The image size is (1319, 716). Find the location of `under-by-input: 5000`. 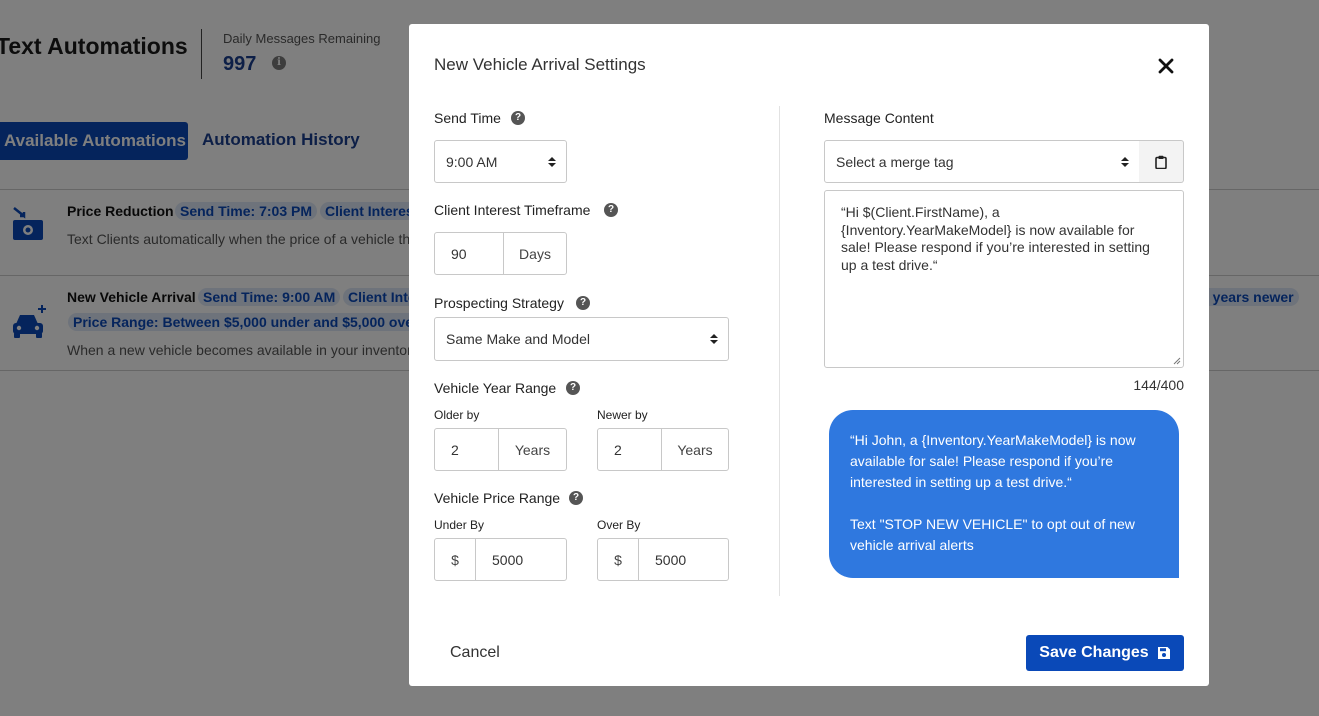

under-by-input: 5000 is located at coordinates (521, 559).